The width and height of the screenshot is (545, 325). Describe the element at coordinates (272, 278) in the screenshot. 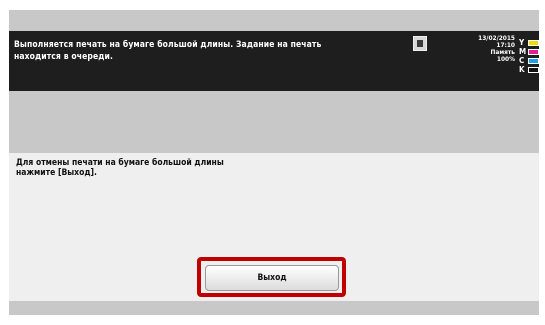

I see `exit-button: Выход` at that location.